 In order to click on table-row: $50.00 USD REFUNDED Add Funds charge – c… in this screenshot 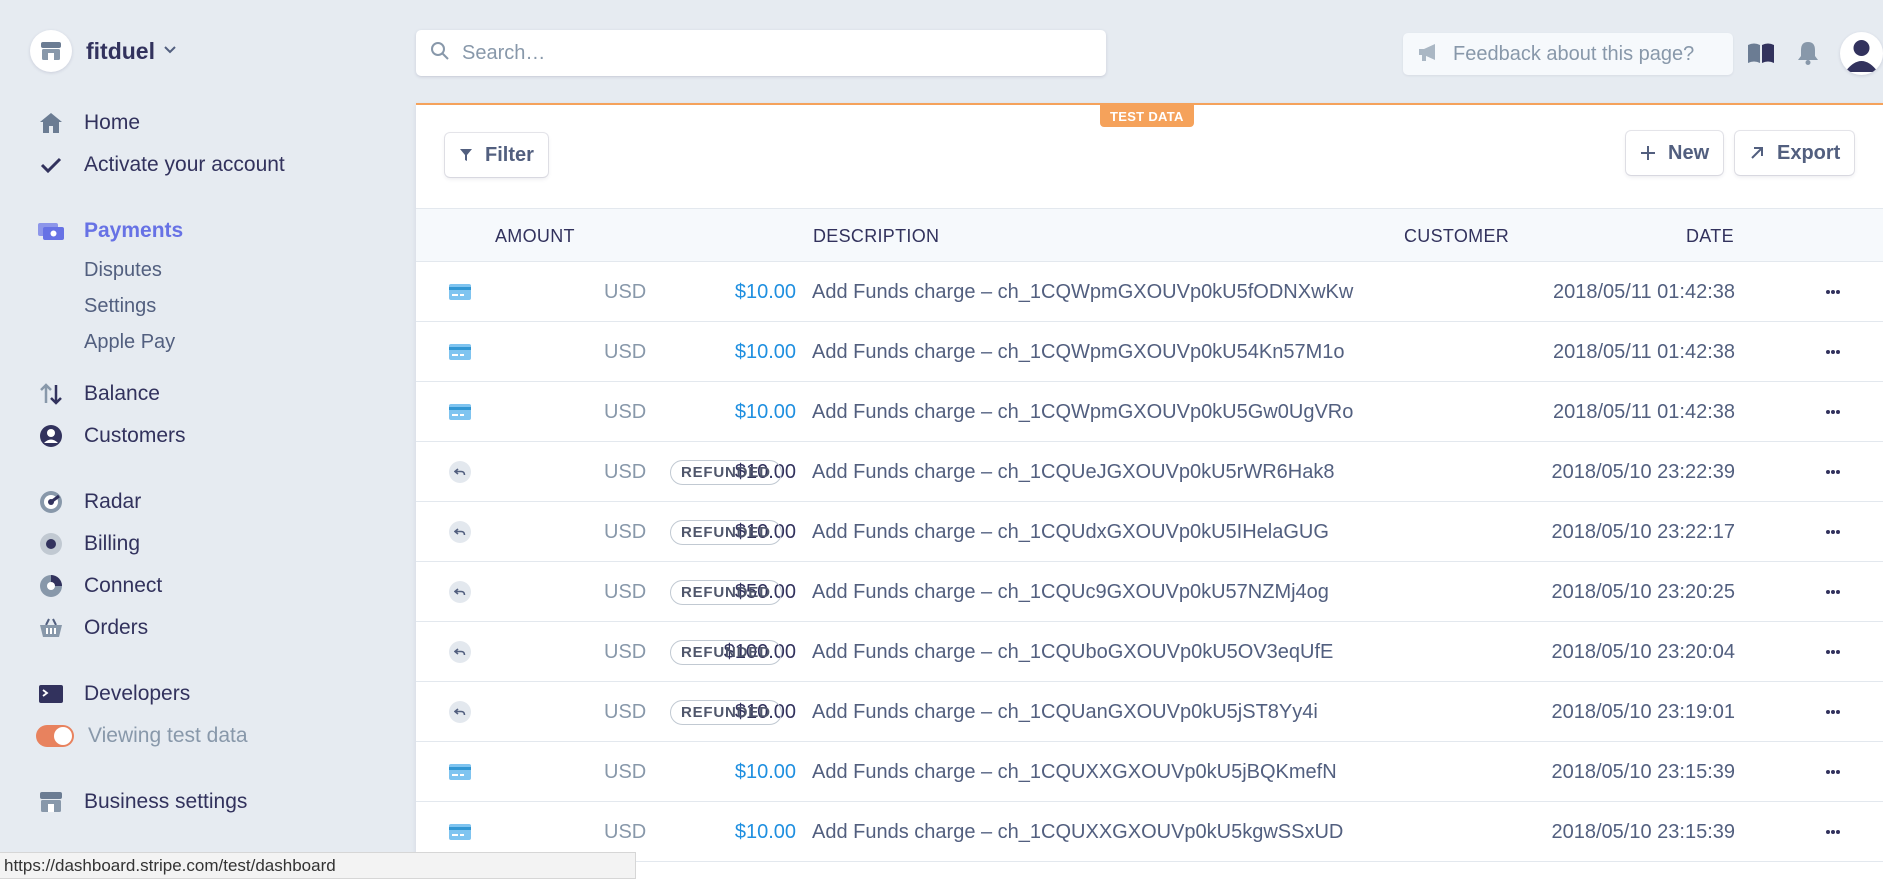, I will do `click(1149, 592)`.